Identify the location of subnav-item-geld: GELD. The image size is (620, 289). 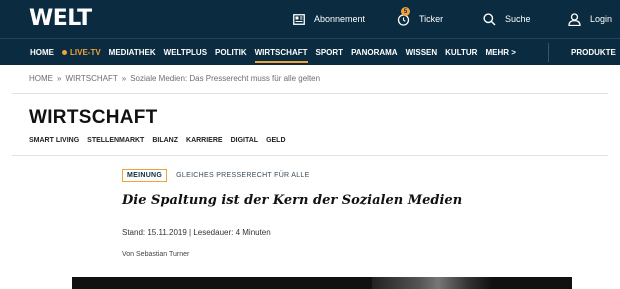
(275, 140).